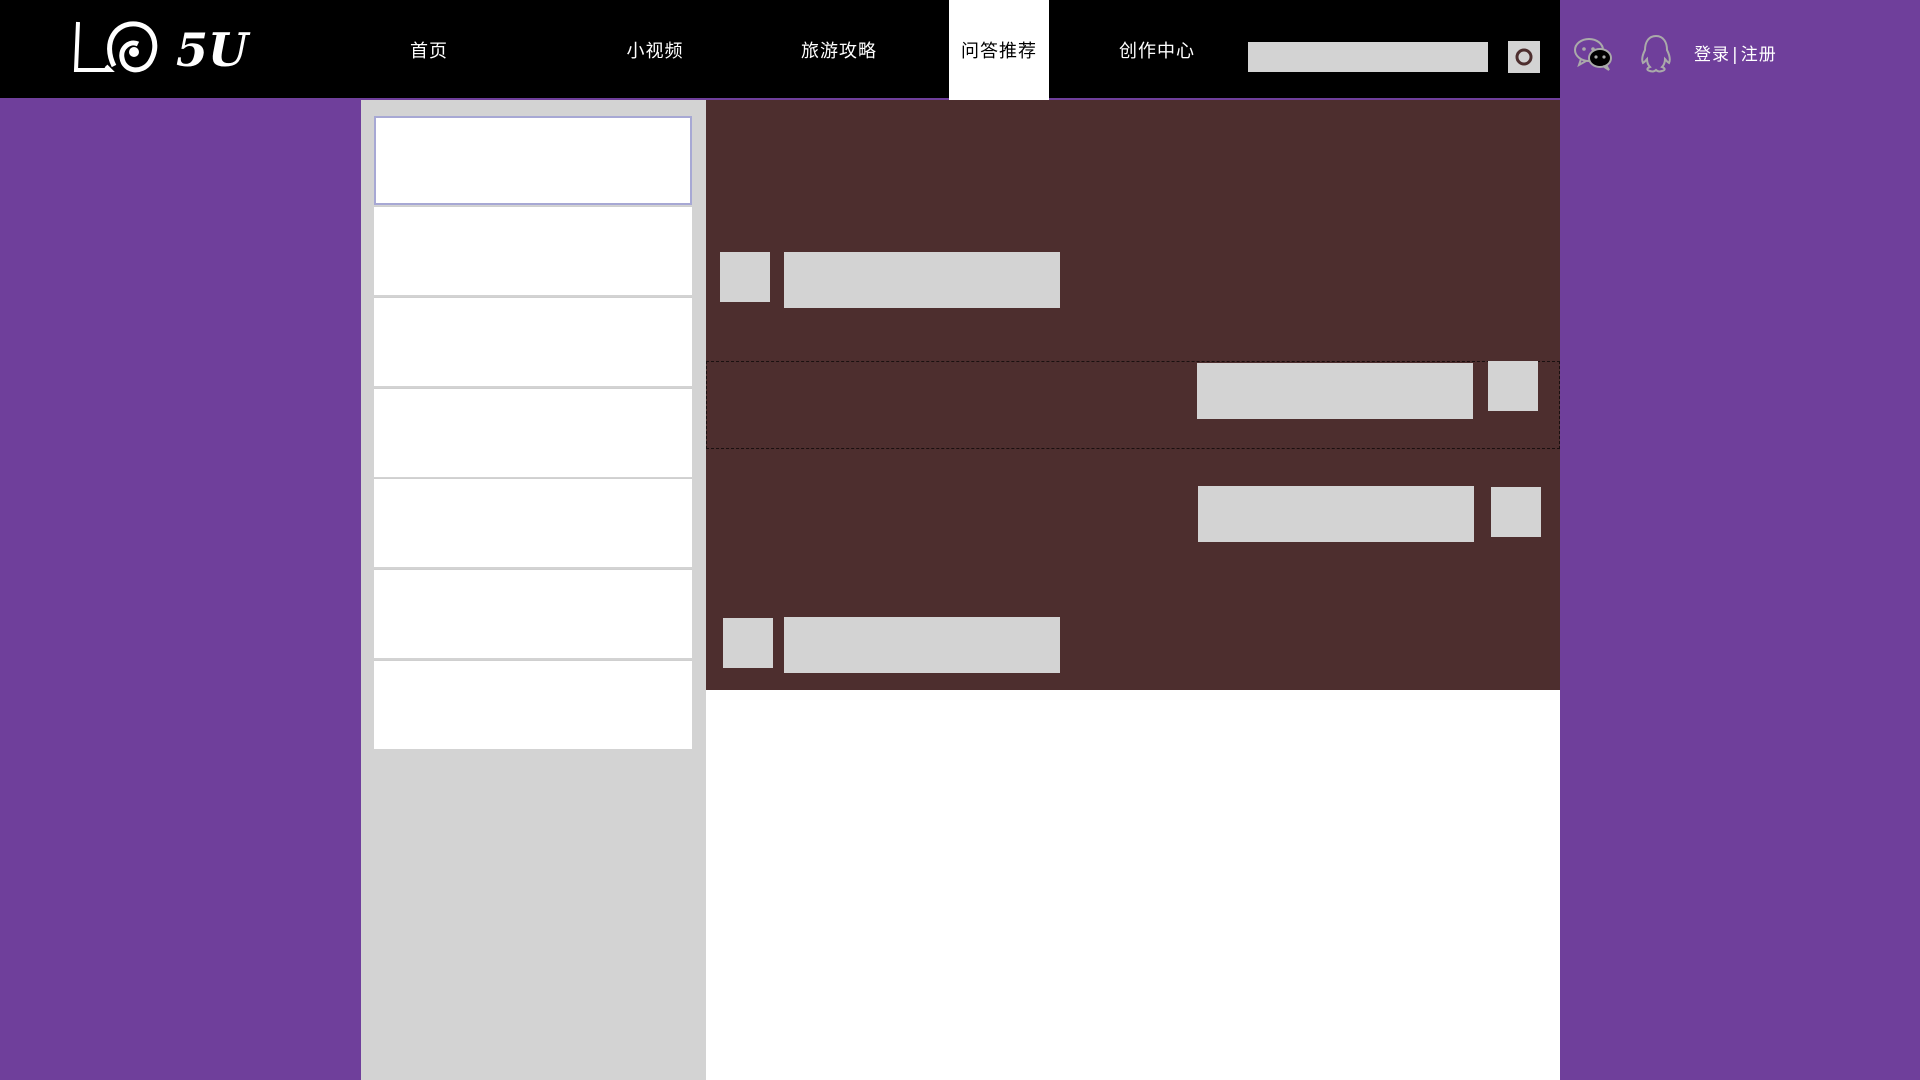 The height and width of the screenshot is (1080, 1920). What do you see at coordinates (1656, 54) in the screenshot?
I see `qq-icon` at bounding box center [1656, 54].